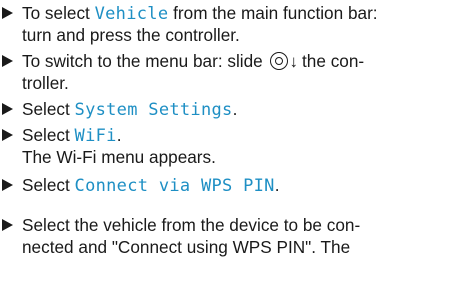 The image size is (463, 286). I want to click on step-result-text: The Wi-Fi menu appears., so click(119, 157).